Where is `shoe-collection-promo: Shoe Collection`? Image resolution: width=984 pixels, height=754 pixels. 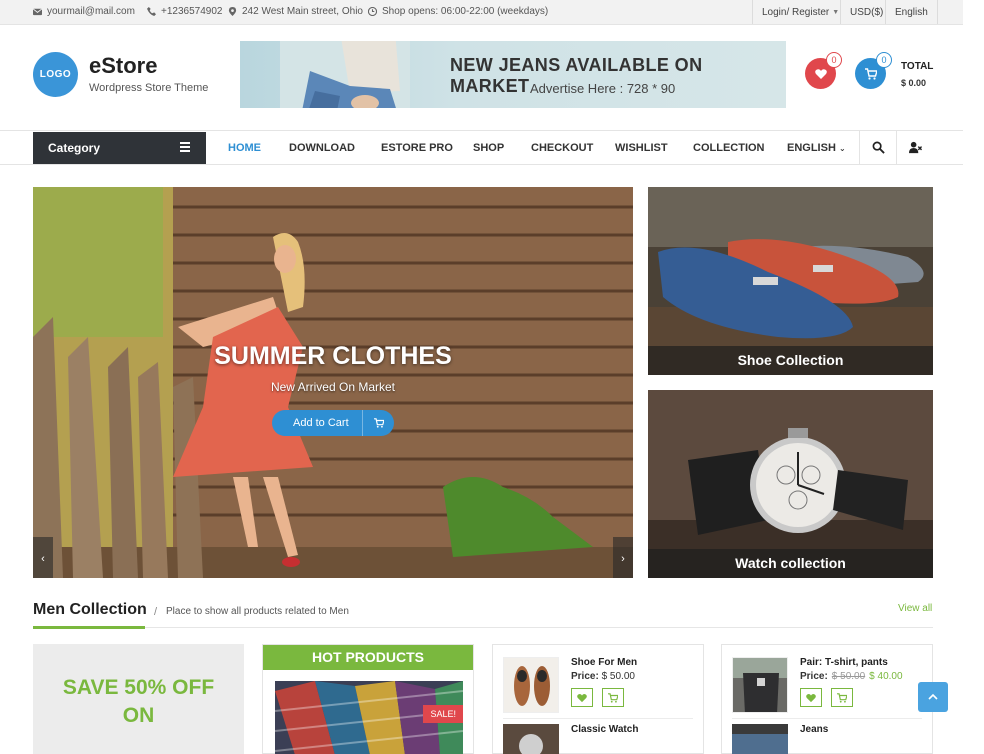
shoe-collection-promo: Shoe Collection is located at coordinates (790, 281).